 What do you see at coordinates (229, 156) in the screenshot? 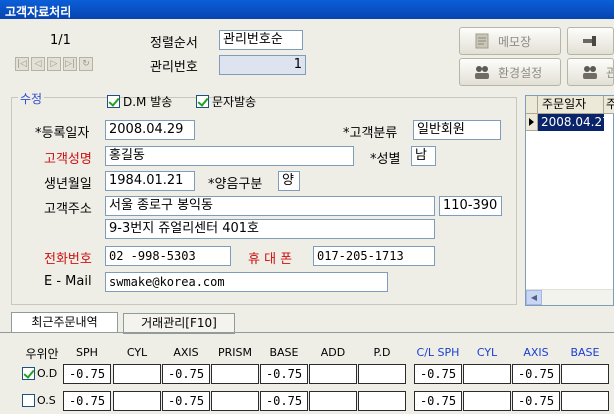
I see `name-field: 홍길동` at bounding box center [229, 156].